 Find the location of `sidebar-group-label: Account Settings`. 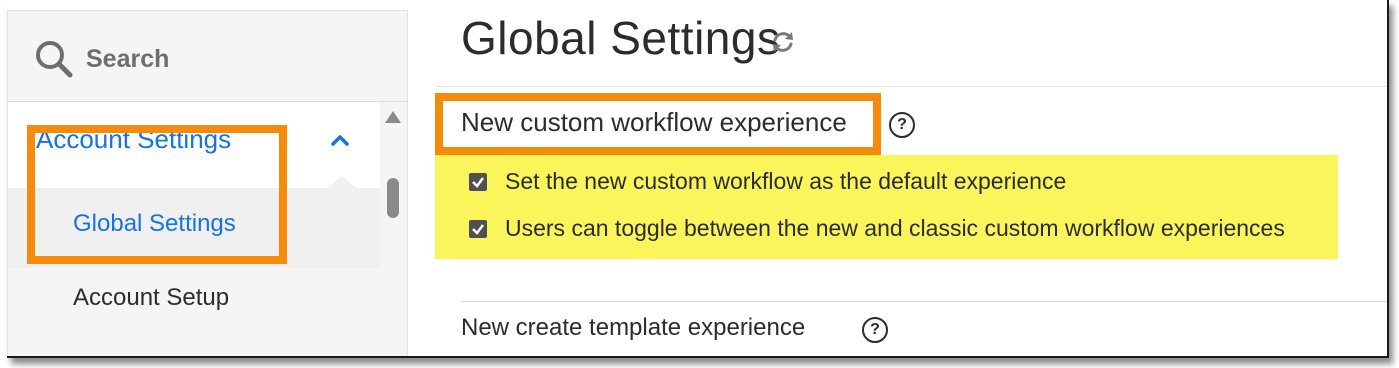

sidebar-group-label: Account Settings is located at coordinates (134, 139).